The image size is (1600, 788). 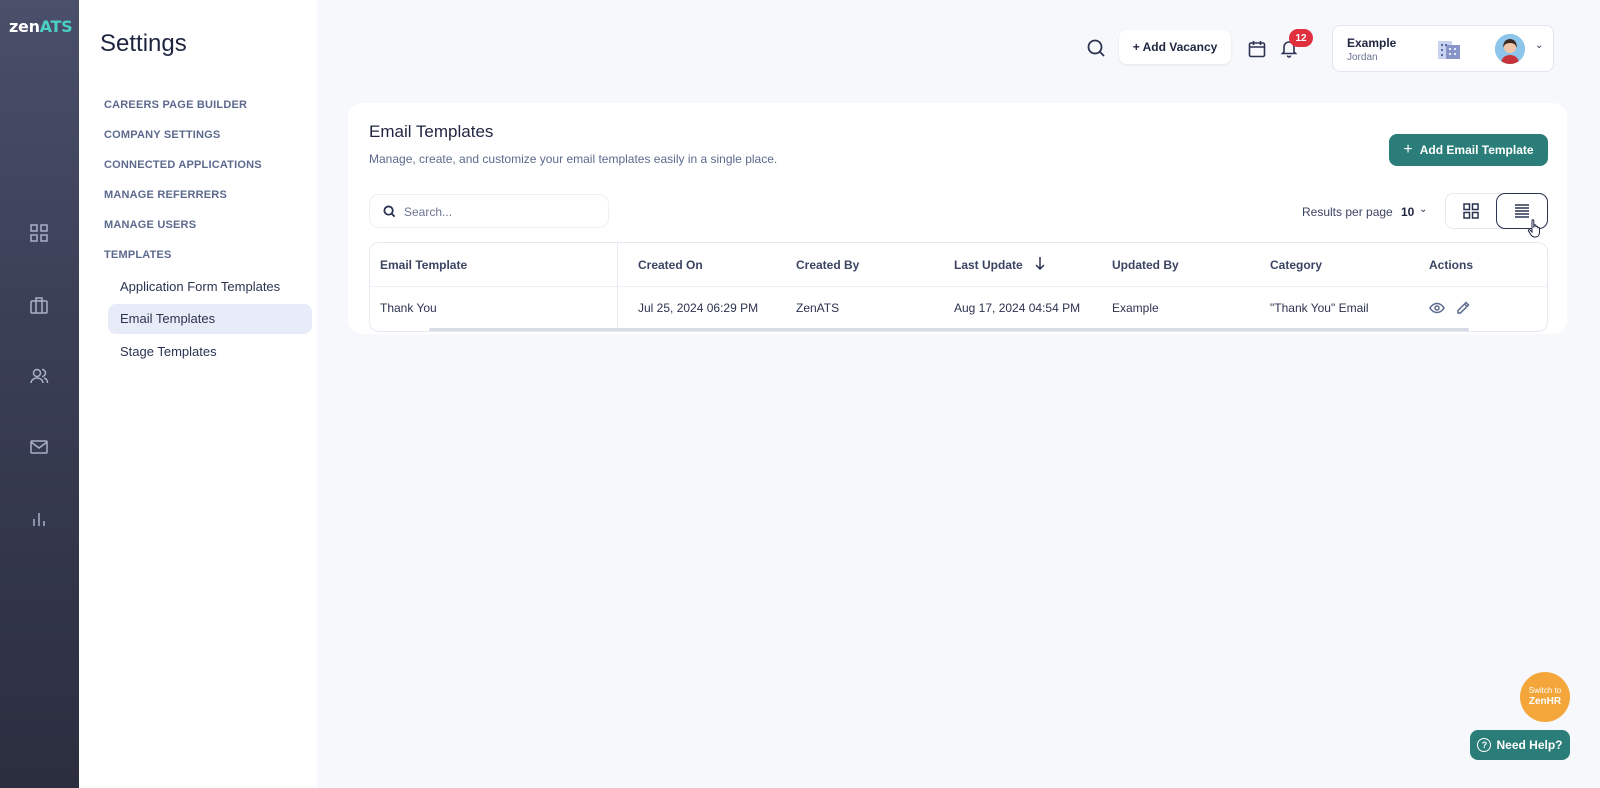 I want to click on need-help-button: ? Need Help?, so click(x=1520, y=745).